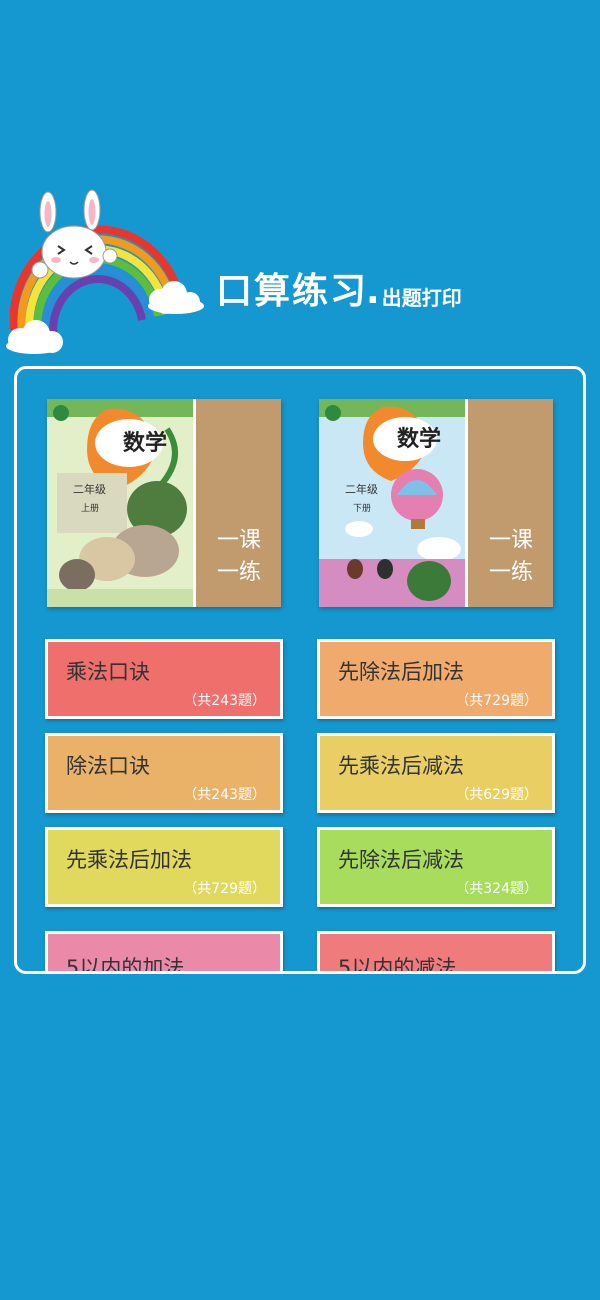 The width and height of the screenshot is (600, 1300). I want to click on exercise-card-multiply-then-subtract: 先乘法后减法 （共629题）, so click(436, 773).